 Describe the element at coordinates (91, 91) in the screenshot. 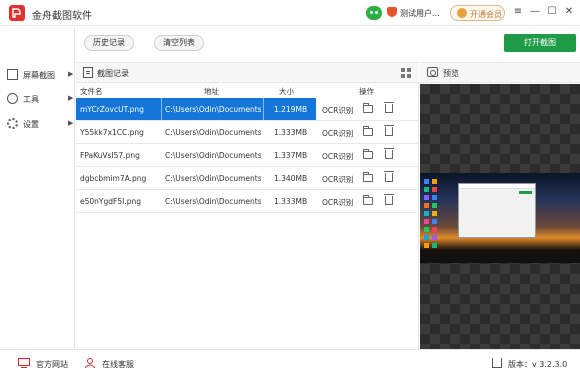

I see `column-header-filename: 文件名` at that location.